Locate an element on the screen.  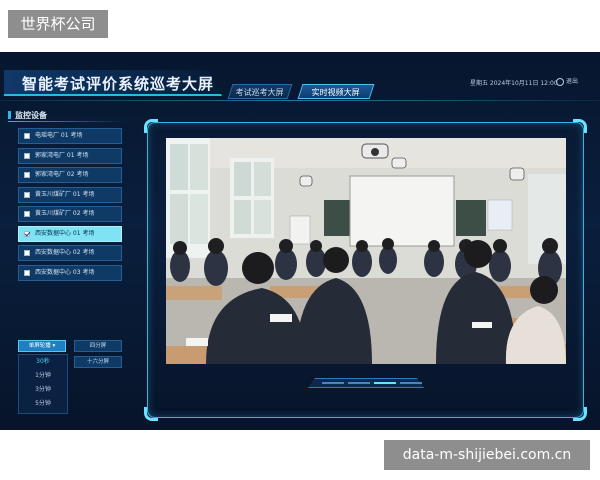
device-item: 电瑶电厂 01 考场 is located at coordinates (70, 136).